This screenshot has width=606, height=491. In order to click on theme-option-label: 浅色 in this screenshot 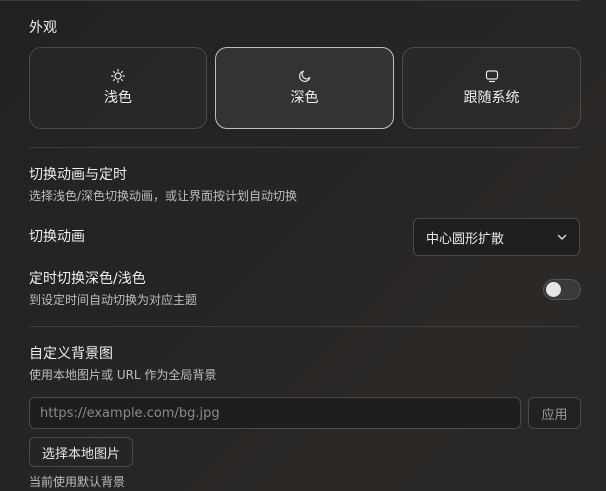, I will do `click(118, 98)`.